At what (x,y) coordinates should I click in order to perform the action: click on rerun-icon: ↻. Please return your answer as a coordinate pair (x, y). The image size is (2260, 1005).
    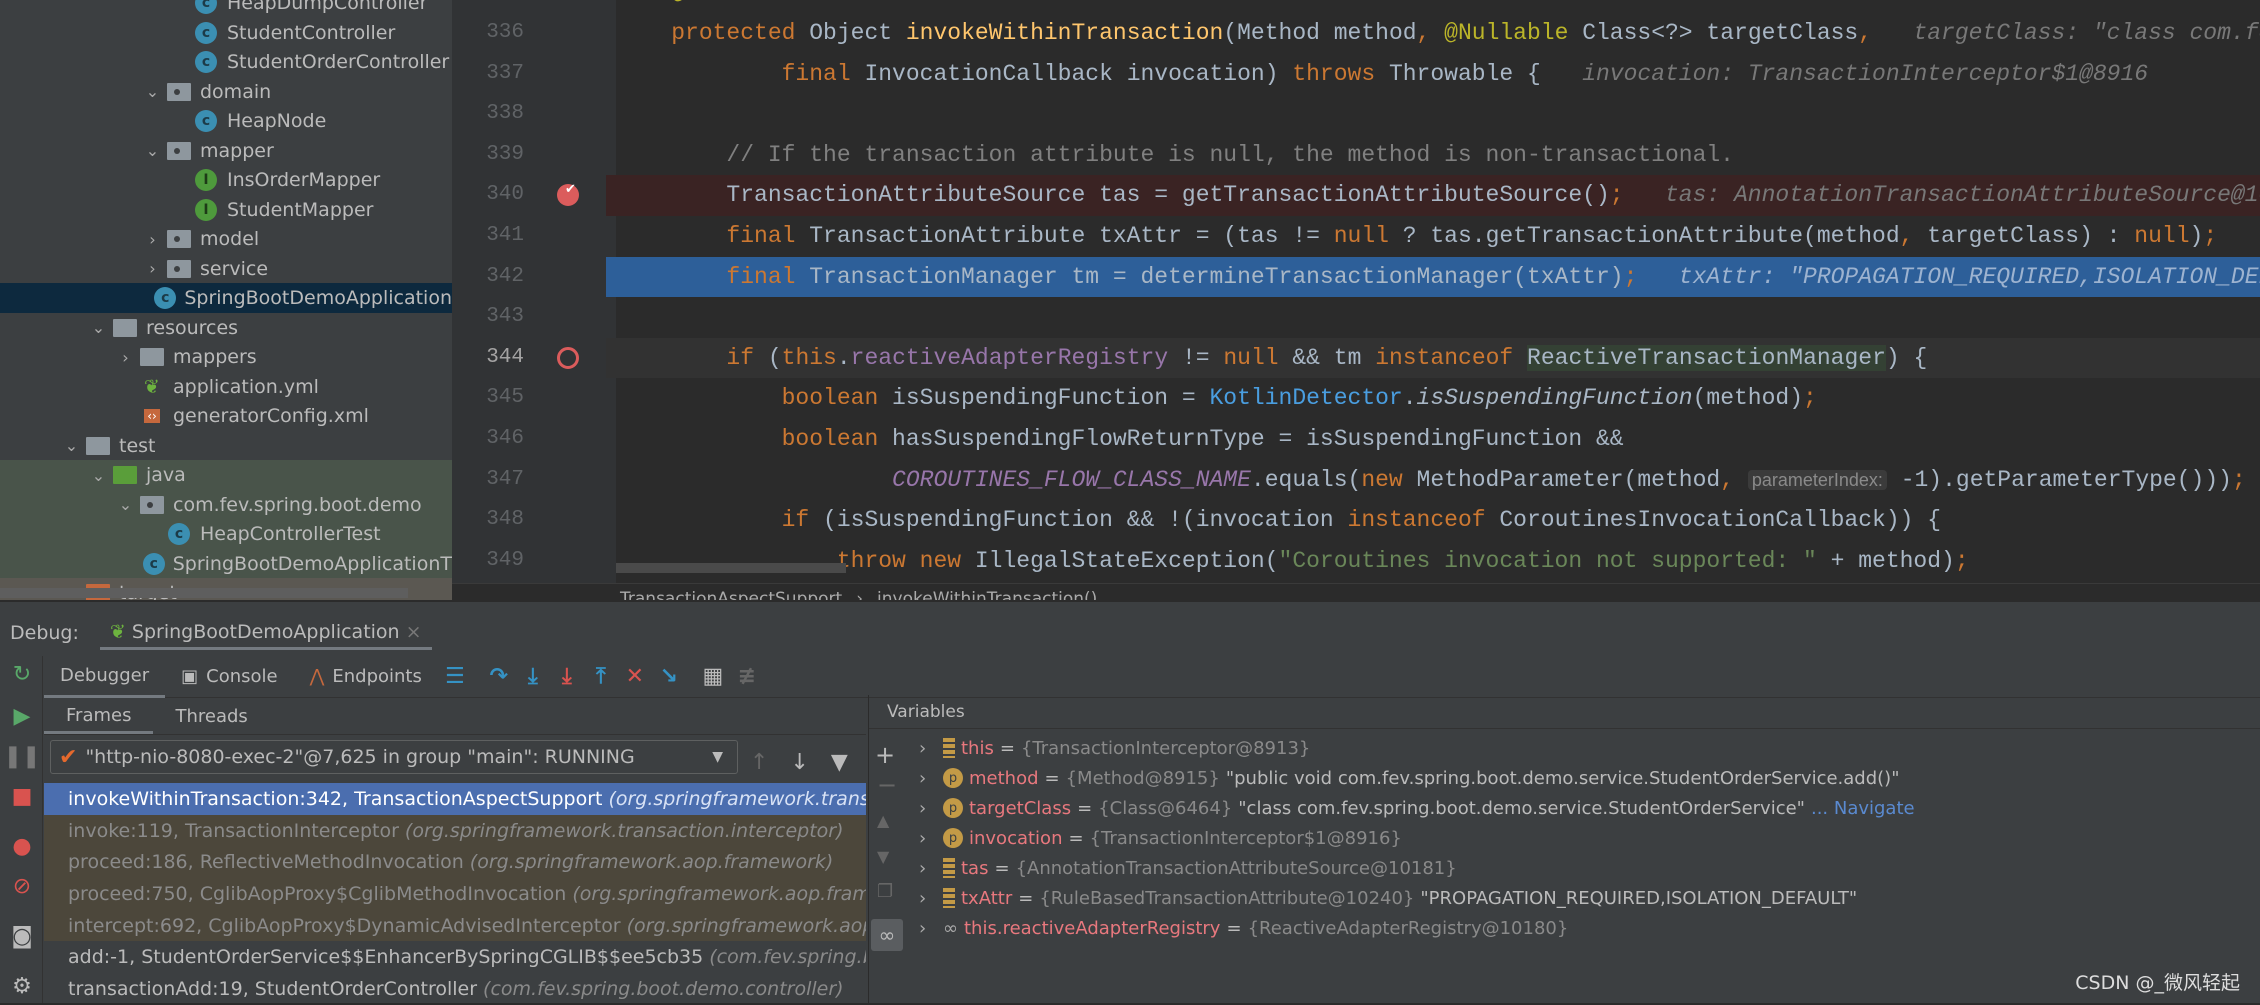
    Looking at the image, I should click on (22, 674).